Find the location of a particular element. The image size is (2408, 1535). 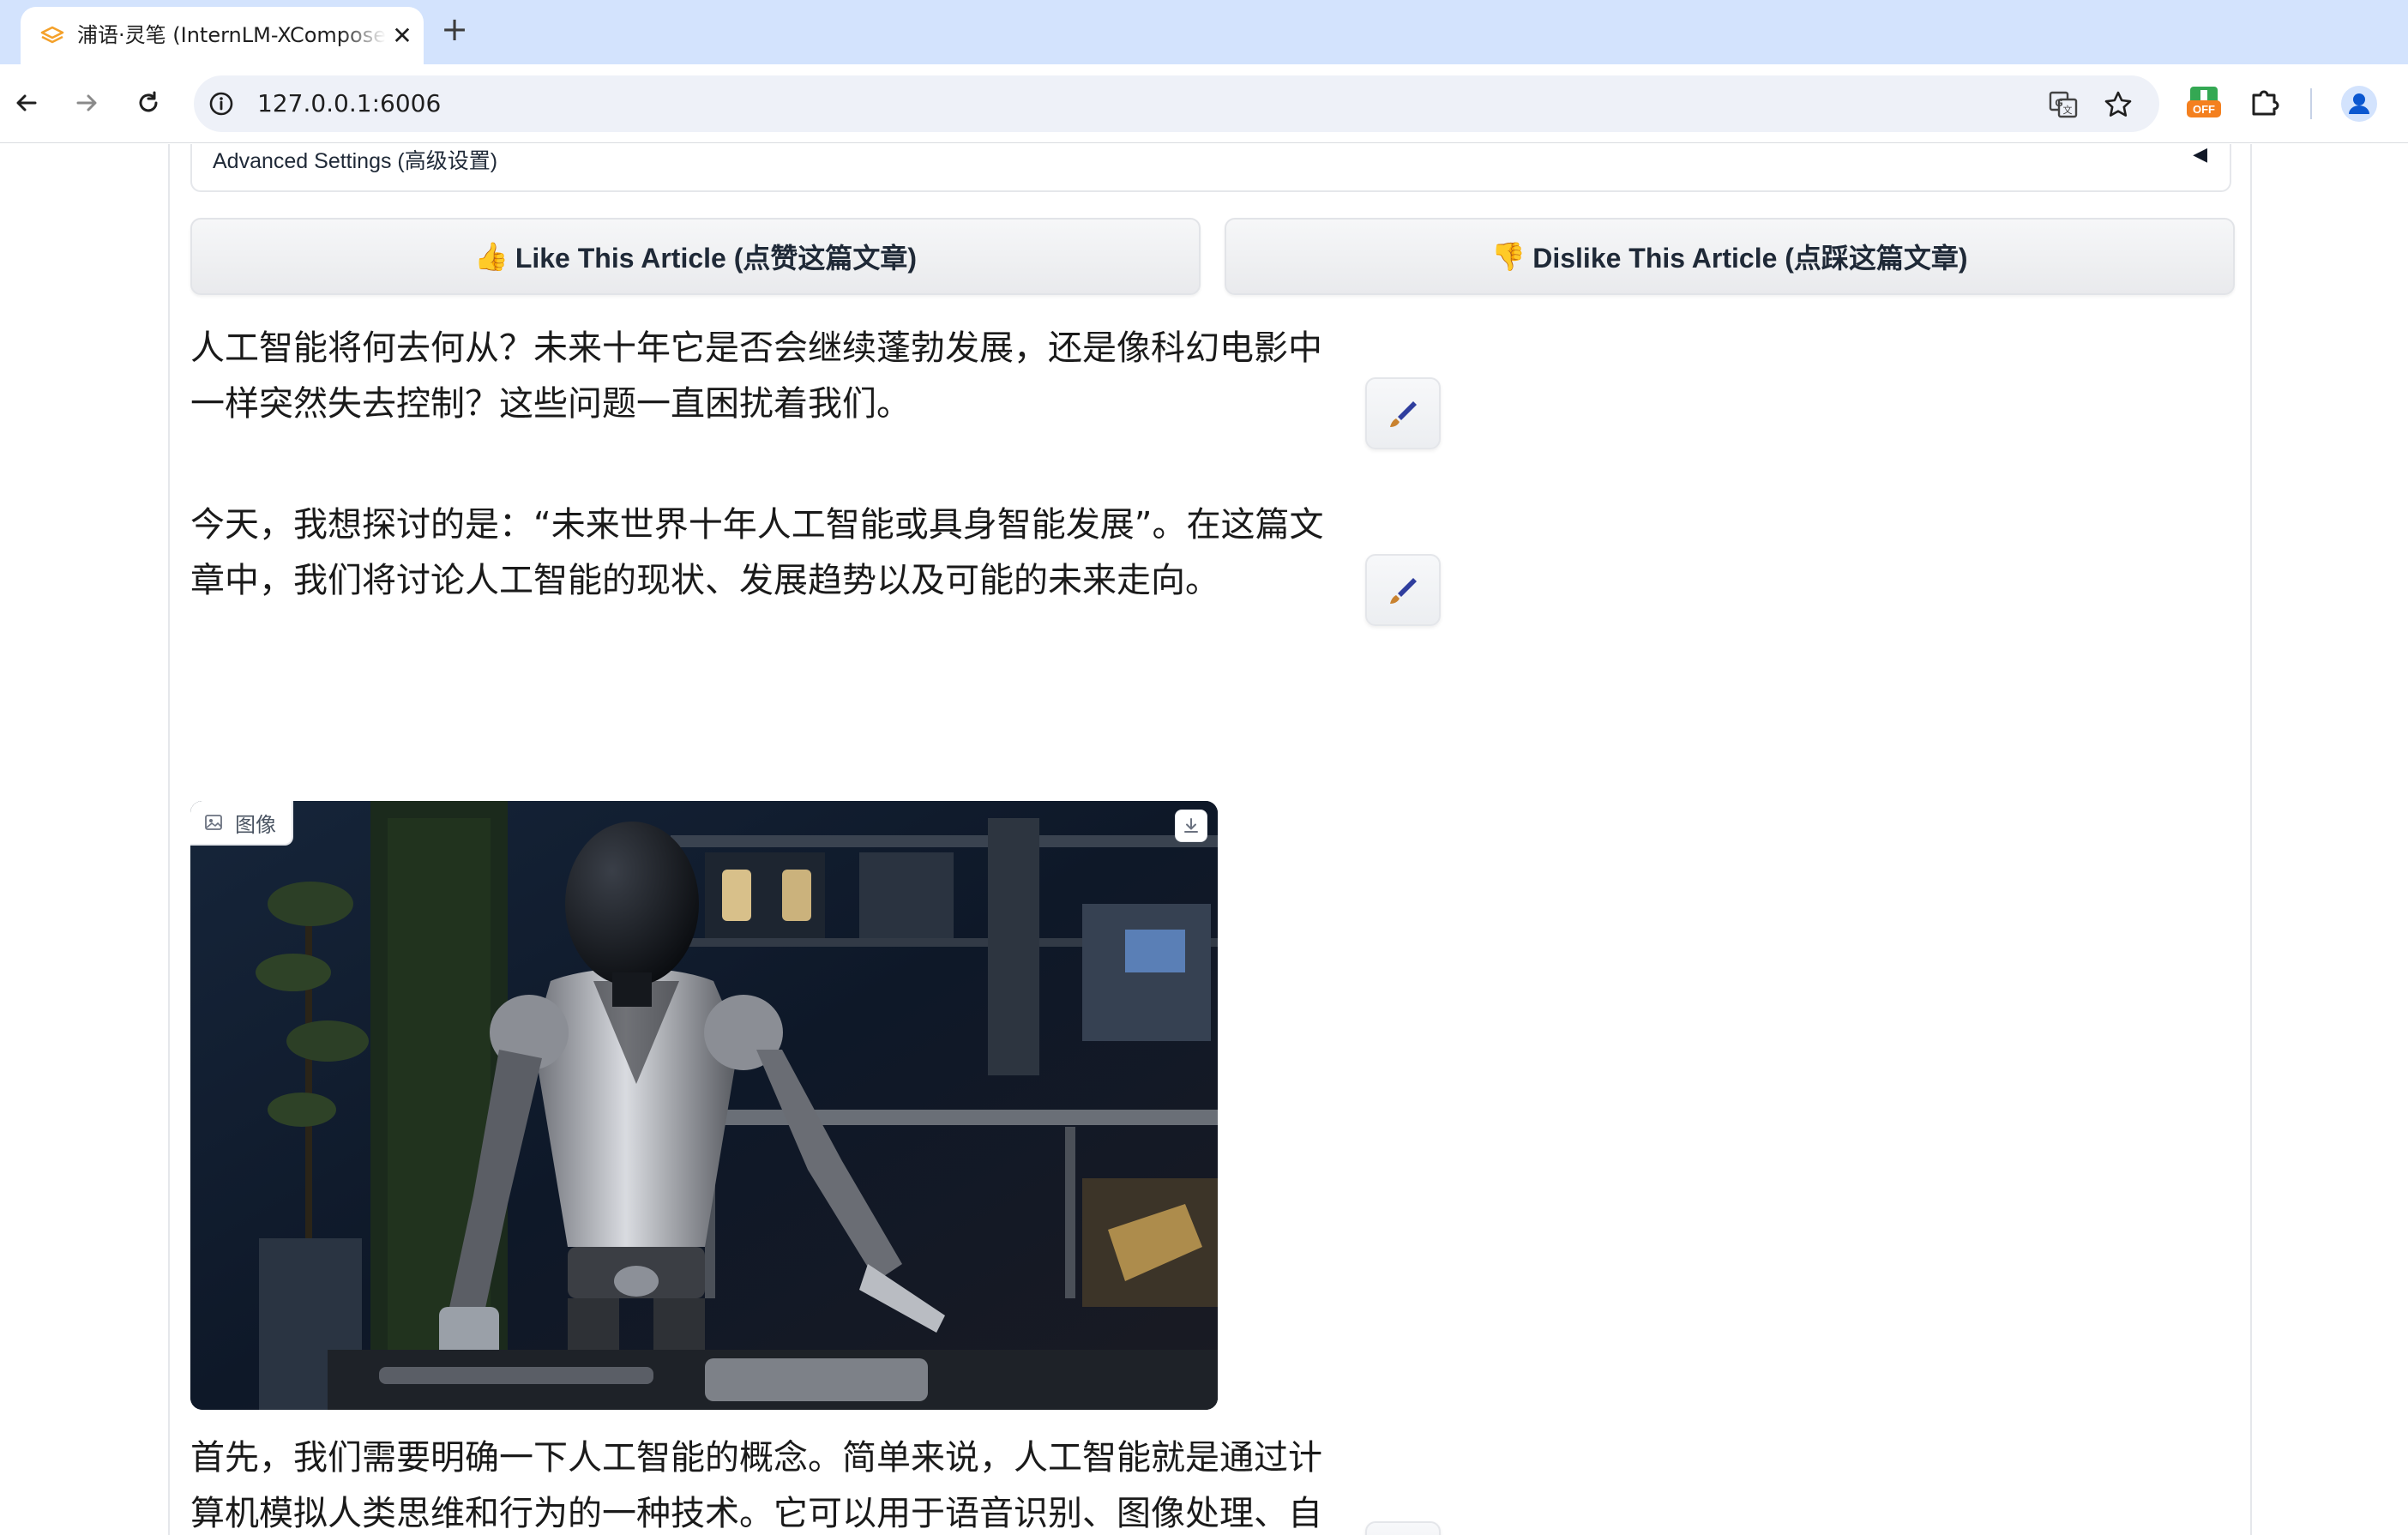

accordion-label: Advanced Settings (高级设置) is located at coordinates (355, 161).